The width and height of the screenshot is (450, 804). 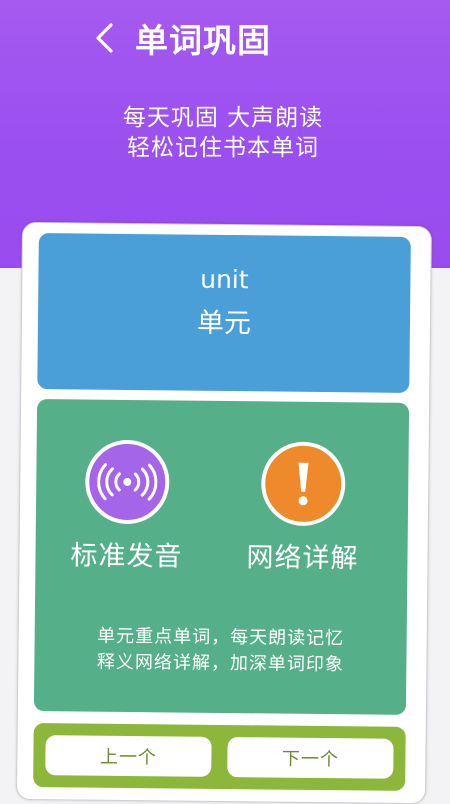 What do you see at coordinates (128, 756) in the screenshot?
I see `previous-button: 上一个` at bounding box center [128, 756].